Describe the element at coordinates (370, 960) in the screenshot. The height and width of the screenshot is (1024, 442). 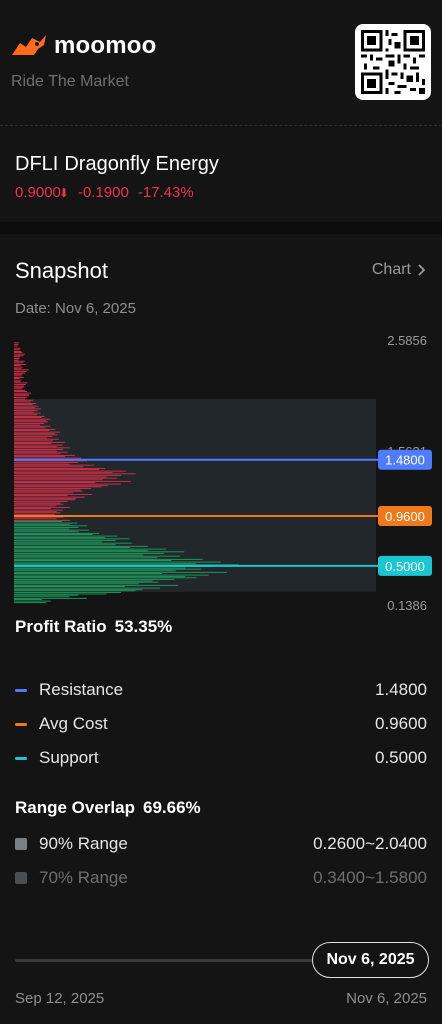
I see `timeline-slider-handle: Nov 6, 2025` at that location.